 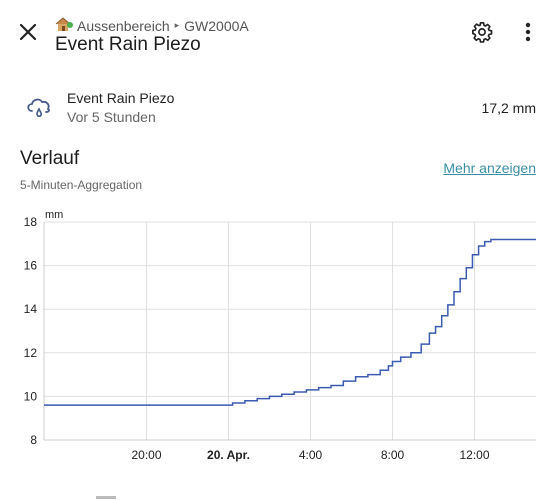 I want to click on close-button, so click(x=28, y=34).